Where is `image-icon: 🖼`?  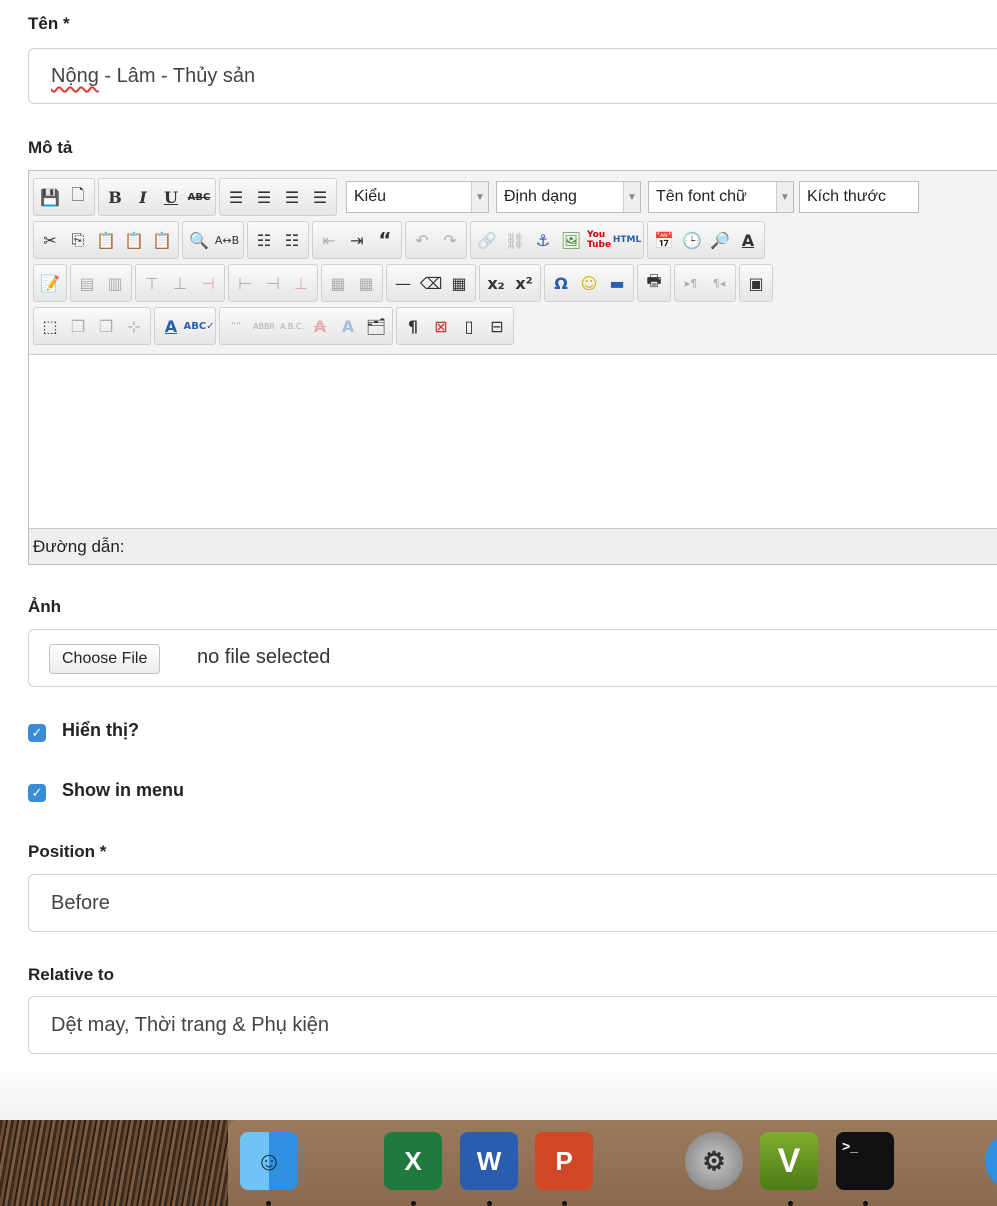 image-icon: 🖼 is located at coordinates (571, 240).